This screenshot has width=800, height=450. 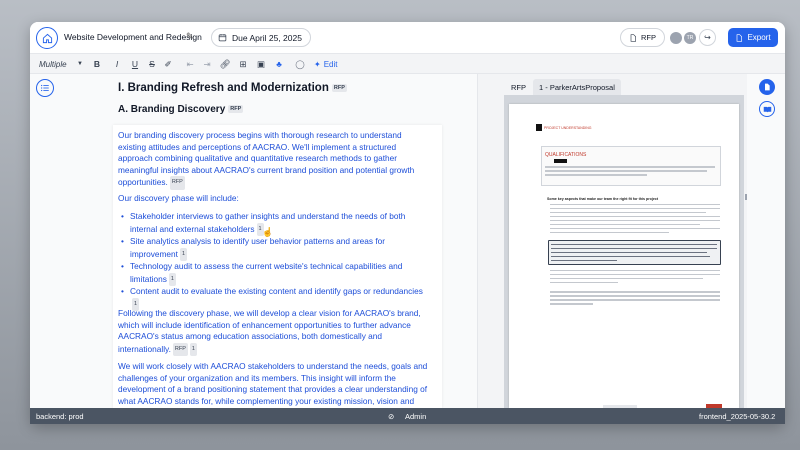 What do you see at coordinates (330, 64) in the screenshot?
I see `edit-label: Edit` at bounding box center [330, 64].